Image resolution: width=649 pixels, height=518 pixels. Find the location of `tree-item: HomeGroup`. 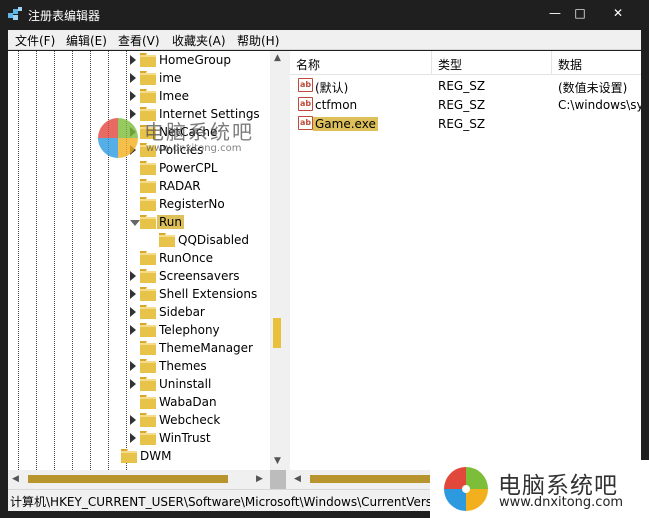

tree-item: HomeGroup is located at coordinates (208, 61).